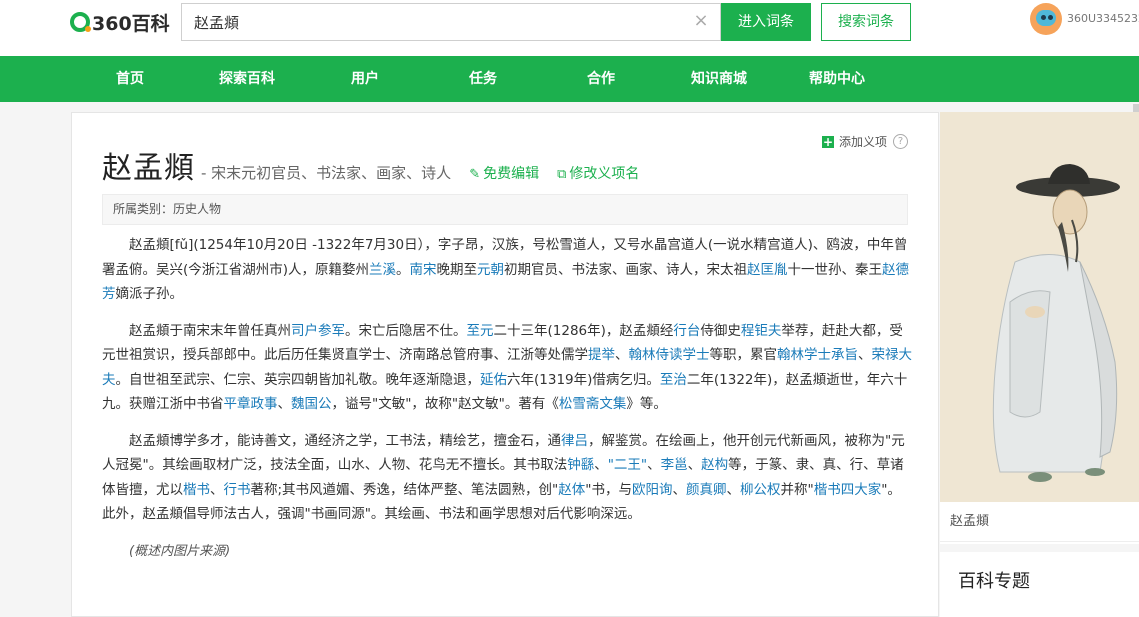 The height and width of the screenshot is (617, 1139). Describe the element at coordinates (593, 404) in the screenshot. I see `inline-link: 松雪斋文集` at that location.